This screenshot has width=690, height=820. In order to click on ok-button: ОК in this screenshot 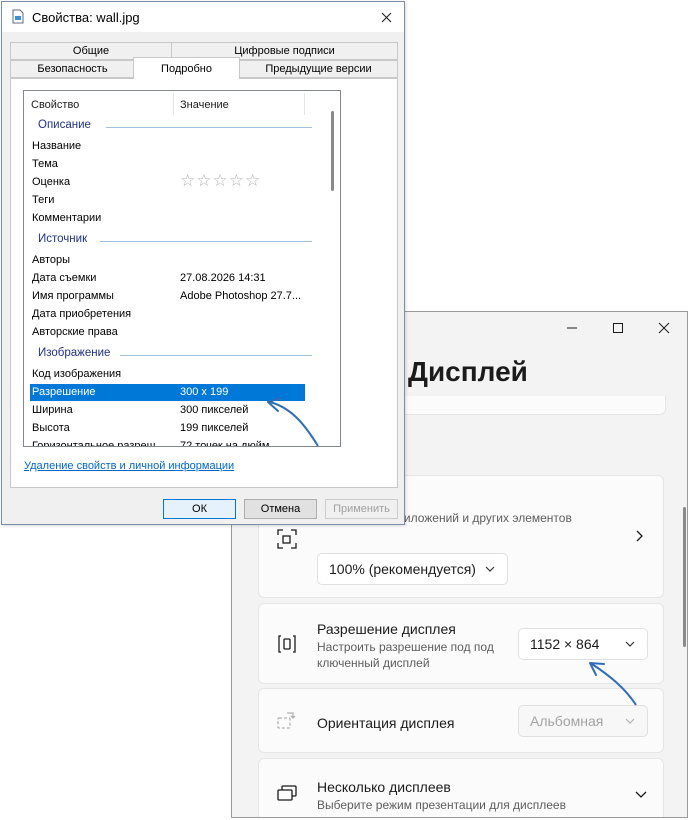, I will do `click(199, 509)`.